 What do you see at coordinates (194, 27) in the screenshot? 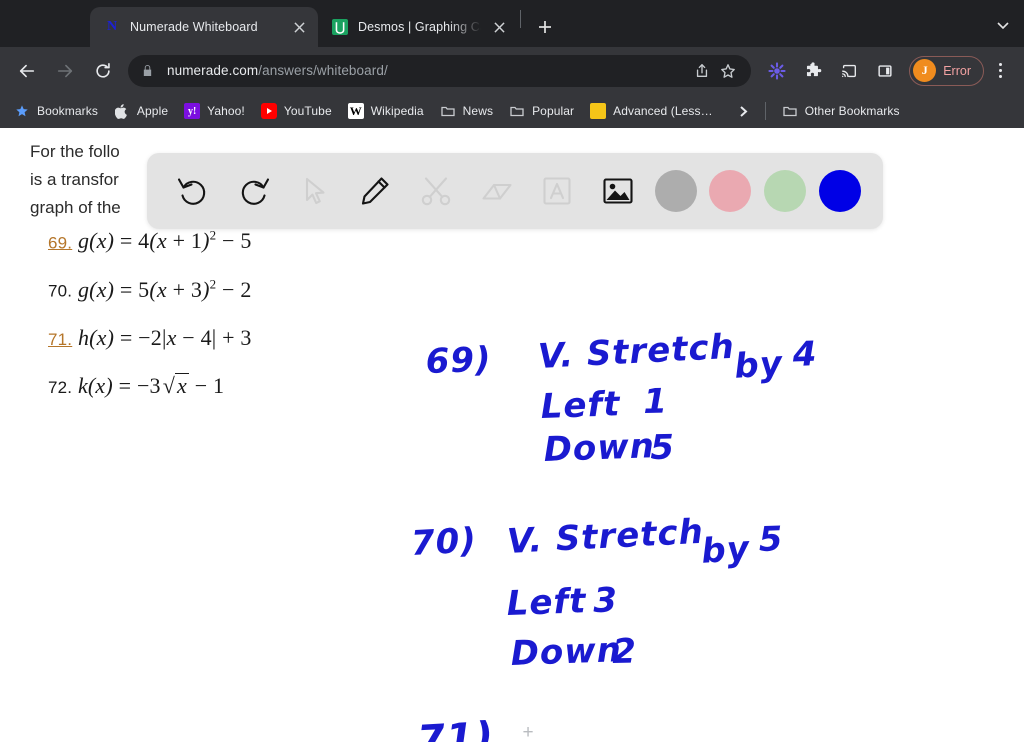
I see `tab-title: Numerade Whiteboard` at bounding box center [194, 27].